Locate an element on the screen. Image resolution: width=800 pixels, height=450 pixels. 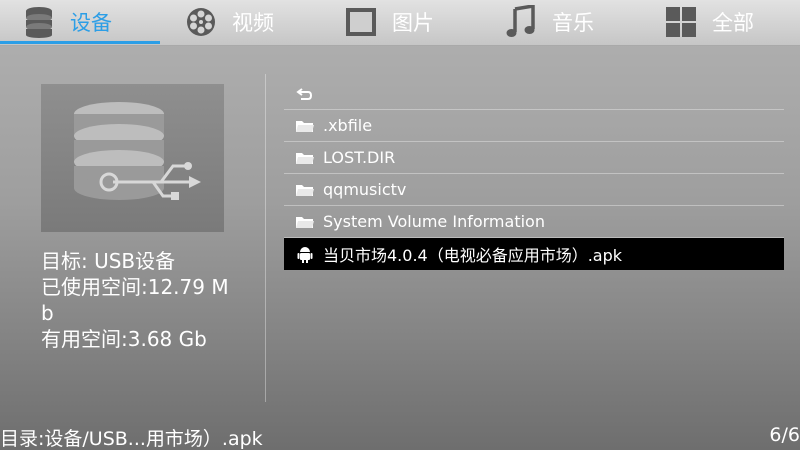
film-reel-icon is located at coordinates (201, 22).